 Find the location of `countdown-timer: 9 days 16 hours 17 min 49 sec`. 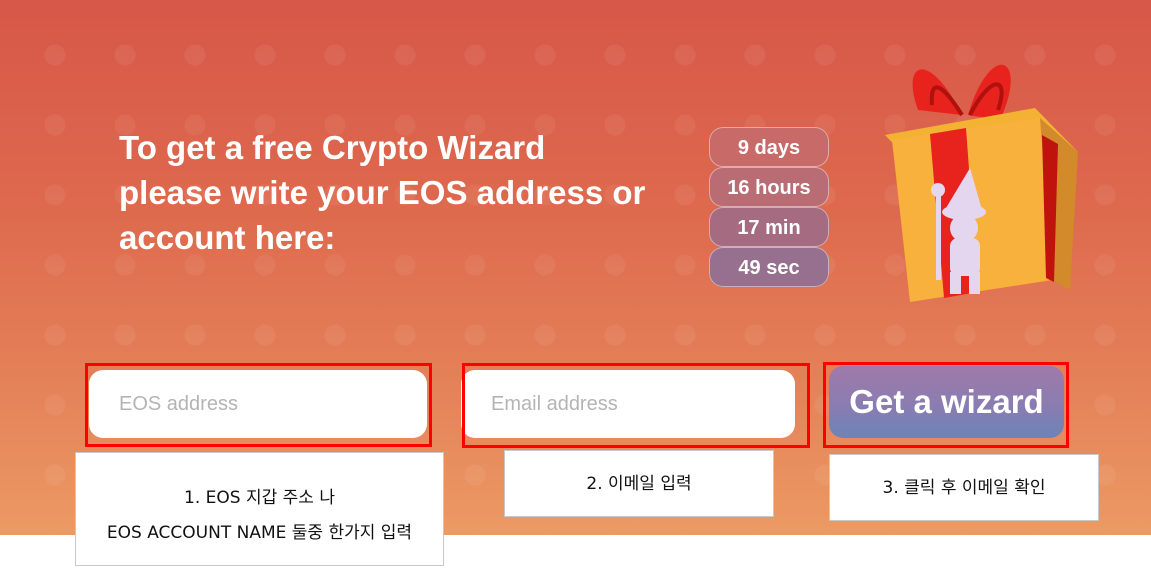

countdown-timer: 9 days 16 hours 17 min 49 sec is located at coordinates (769, 207).